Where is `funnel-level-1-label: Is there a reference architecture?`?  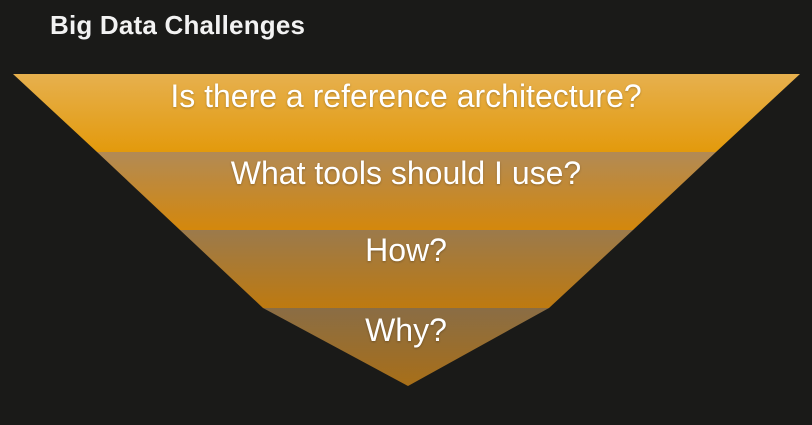 funnel-level-1-label: Is there a reference architecture? is located at coordinates (406, 96).